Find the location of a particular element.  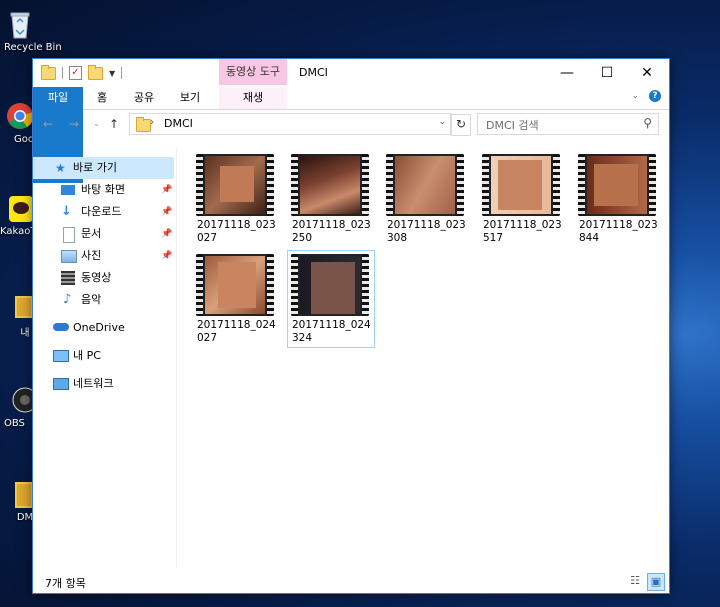

customize-toolbar-icon: ▼ is located at coordinates (112, 73).